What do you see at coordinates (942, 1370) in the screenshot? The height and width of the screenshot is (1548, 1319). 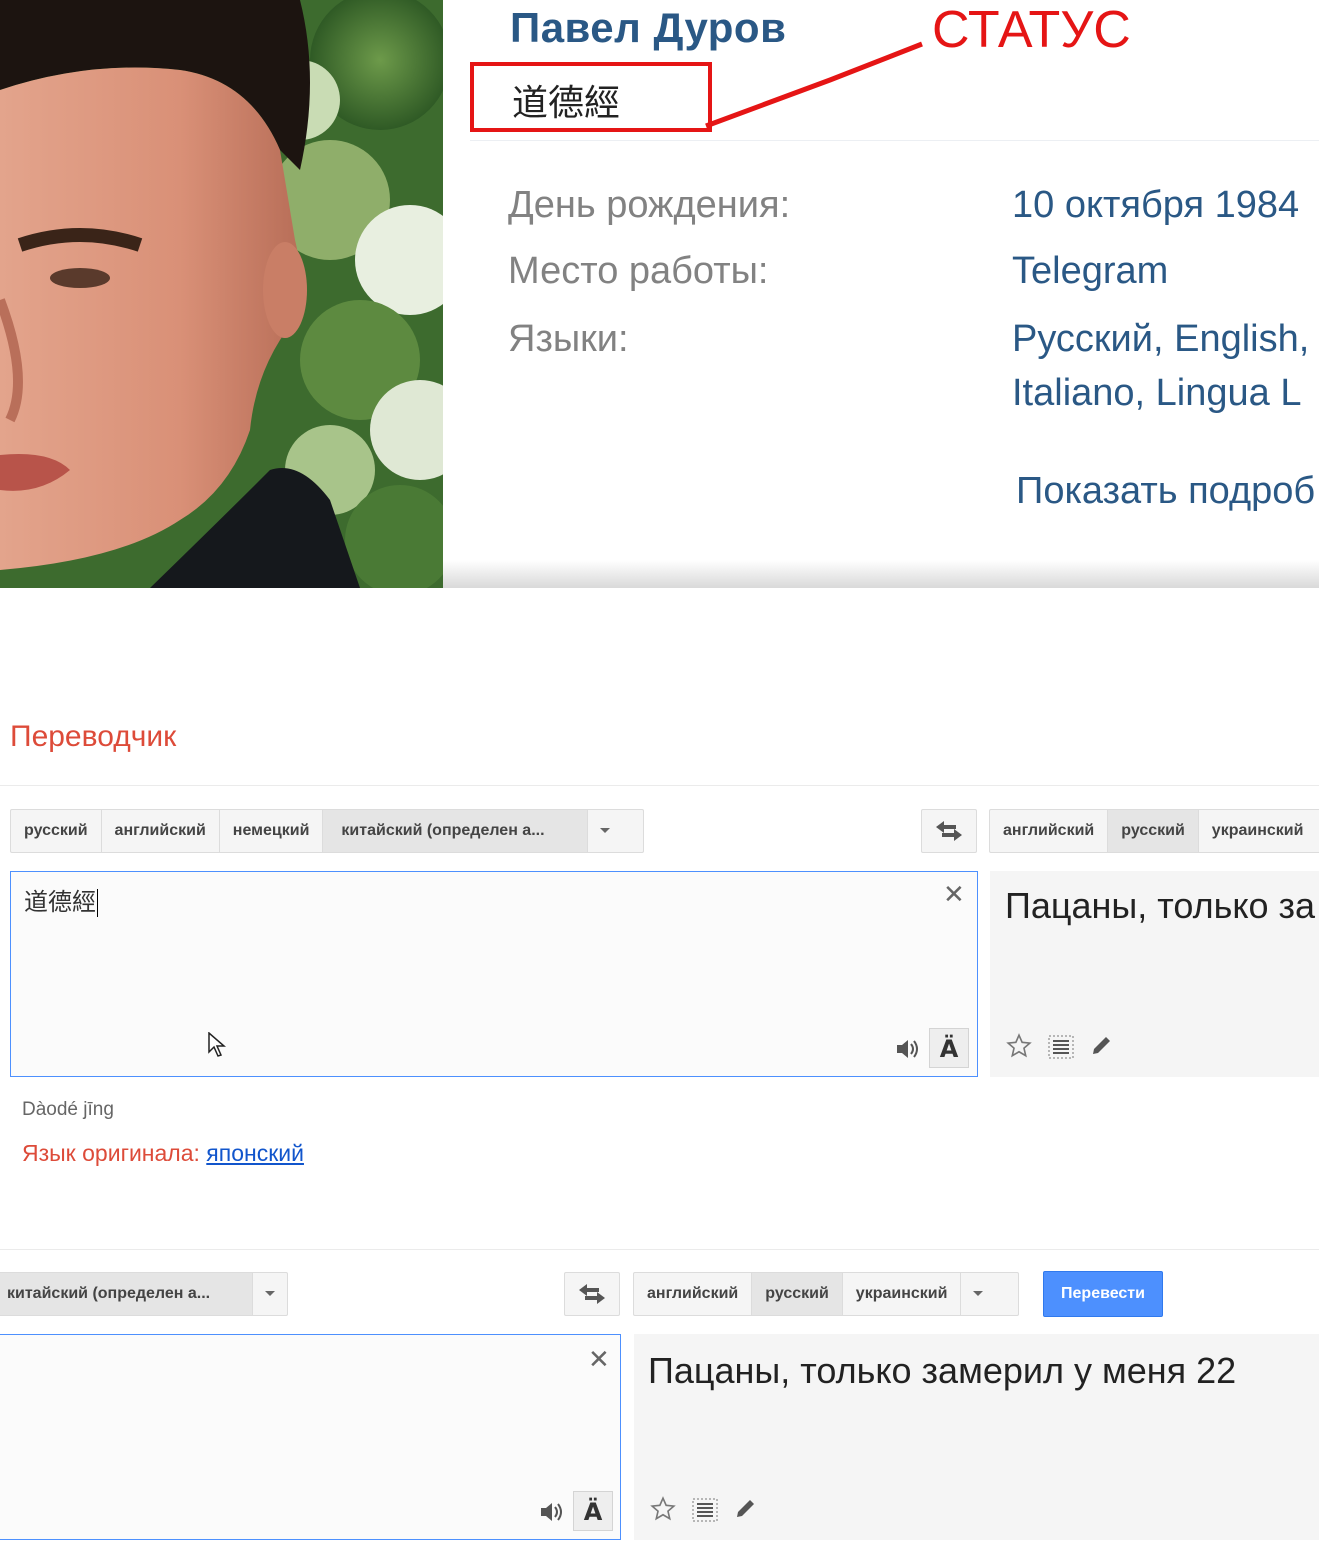 I see `translation-text-2: Пацаны, только замерил у меня 22` at bounding box center [942, 1370].